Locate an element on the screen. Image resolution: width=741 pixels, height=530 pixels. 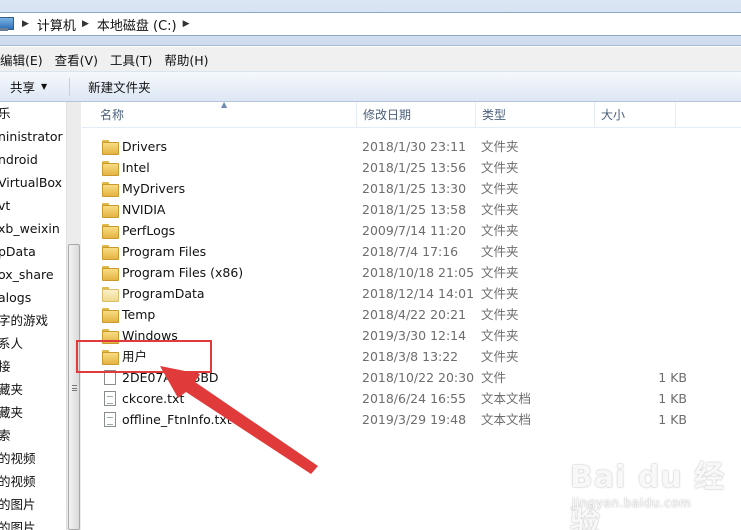
file-row: Program Files 2018/7/4 17:16 文件夹 is located at coordinates (394, 251).